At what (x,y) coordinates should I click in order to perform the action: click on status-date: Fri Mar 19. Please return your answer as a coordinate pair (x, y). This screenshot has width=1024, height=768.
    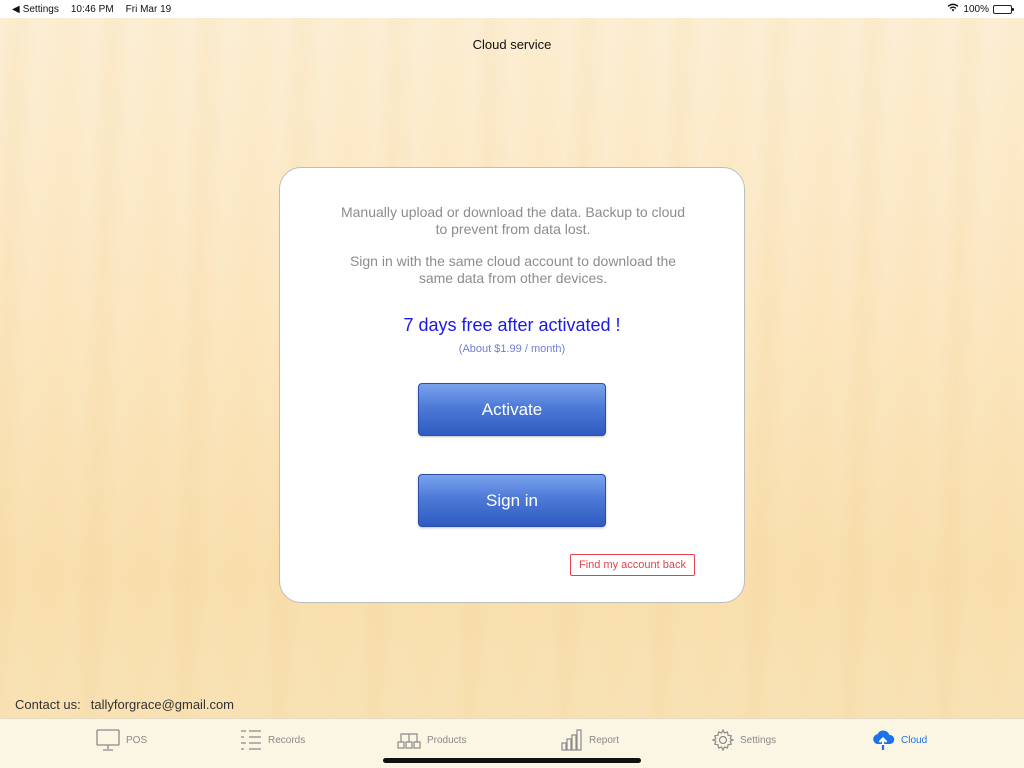
    Looking at the image, I should click on (148, 9).